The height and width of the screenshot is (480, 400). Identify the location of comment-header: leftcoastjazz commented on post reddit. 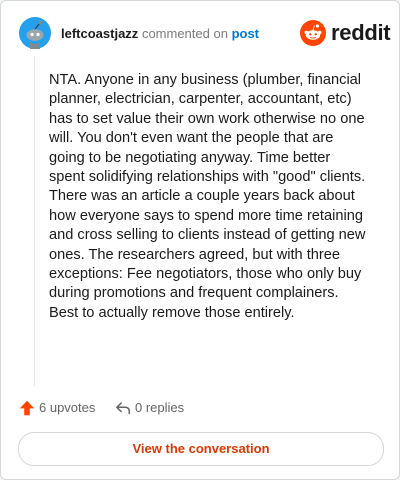
(204, 33).